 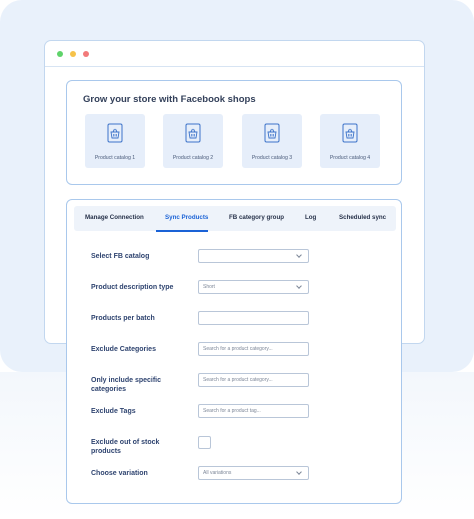 What do you see at coordinates (217, 473) in the screenshot?
I see `variation-value: All variations` at bounding box center [217, 473].